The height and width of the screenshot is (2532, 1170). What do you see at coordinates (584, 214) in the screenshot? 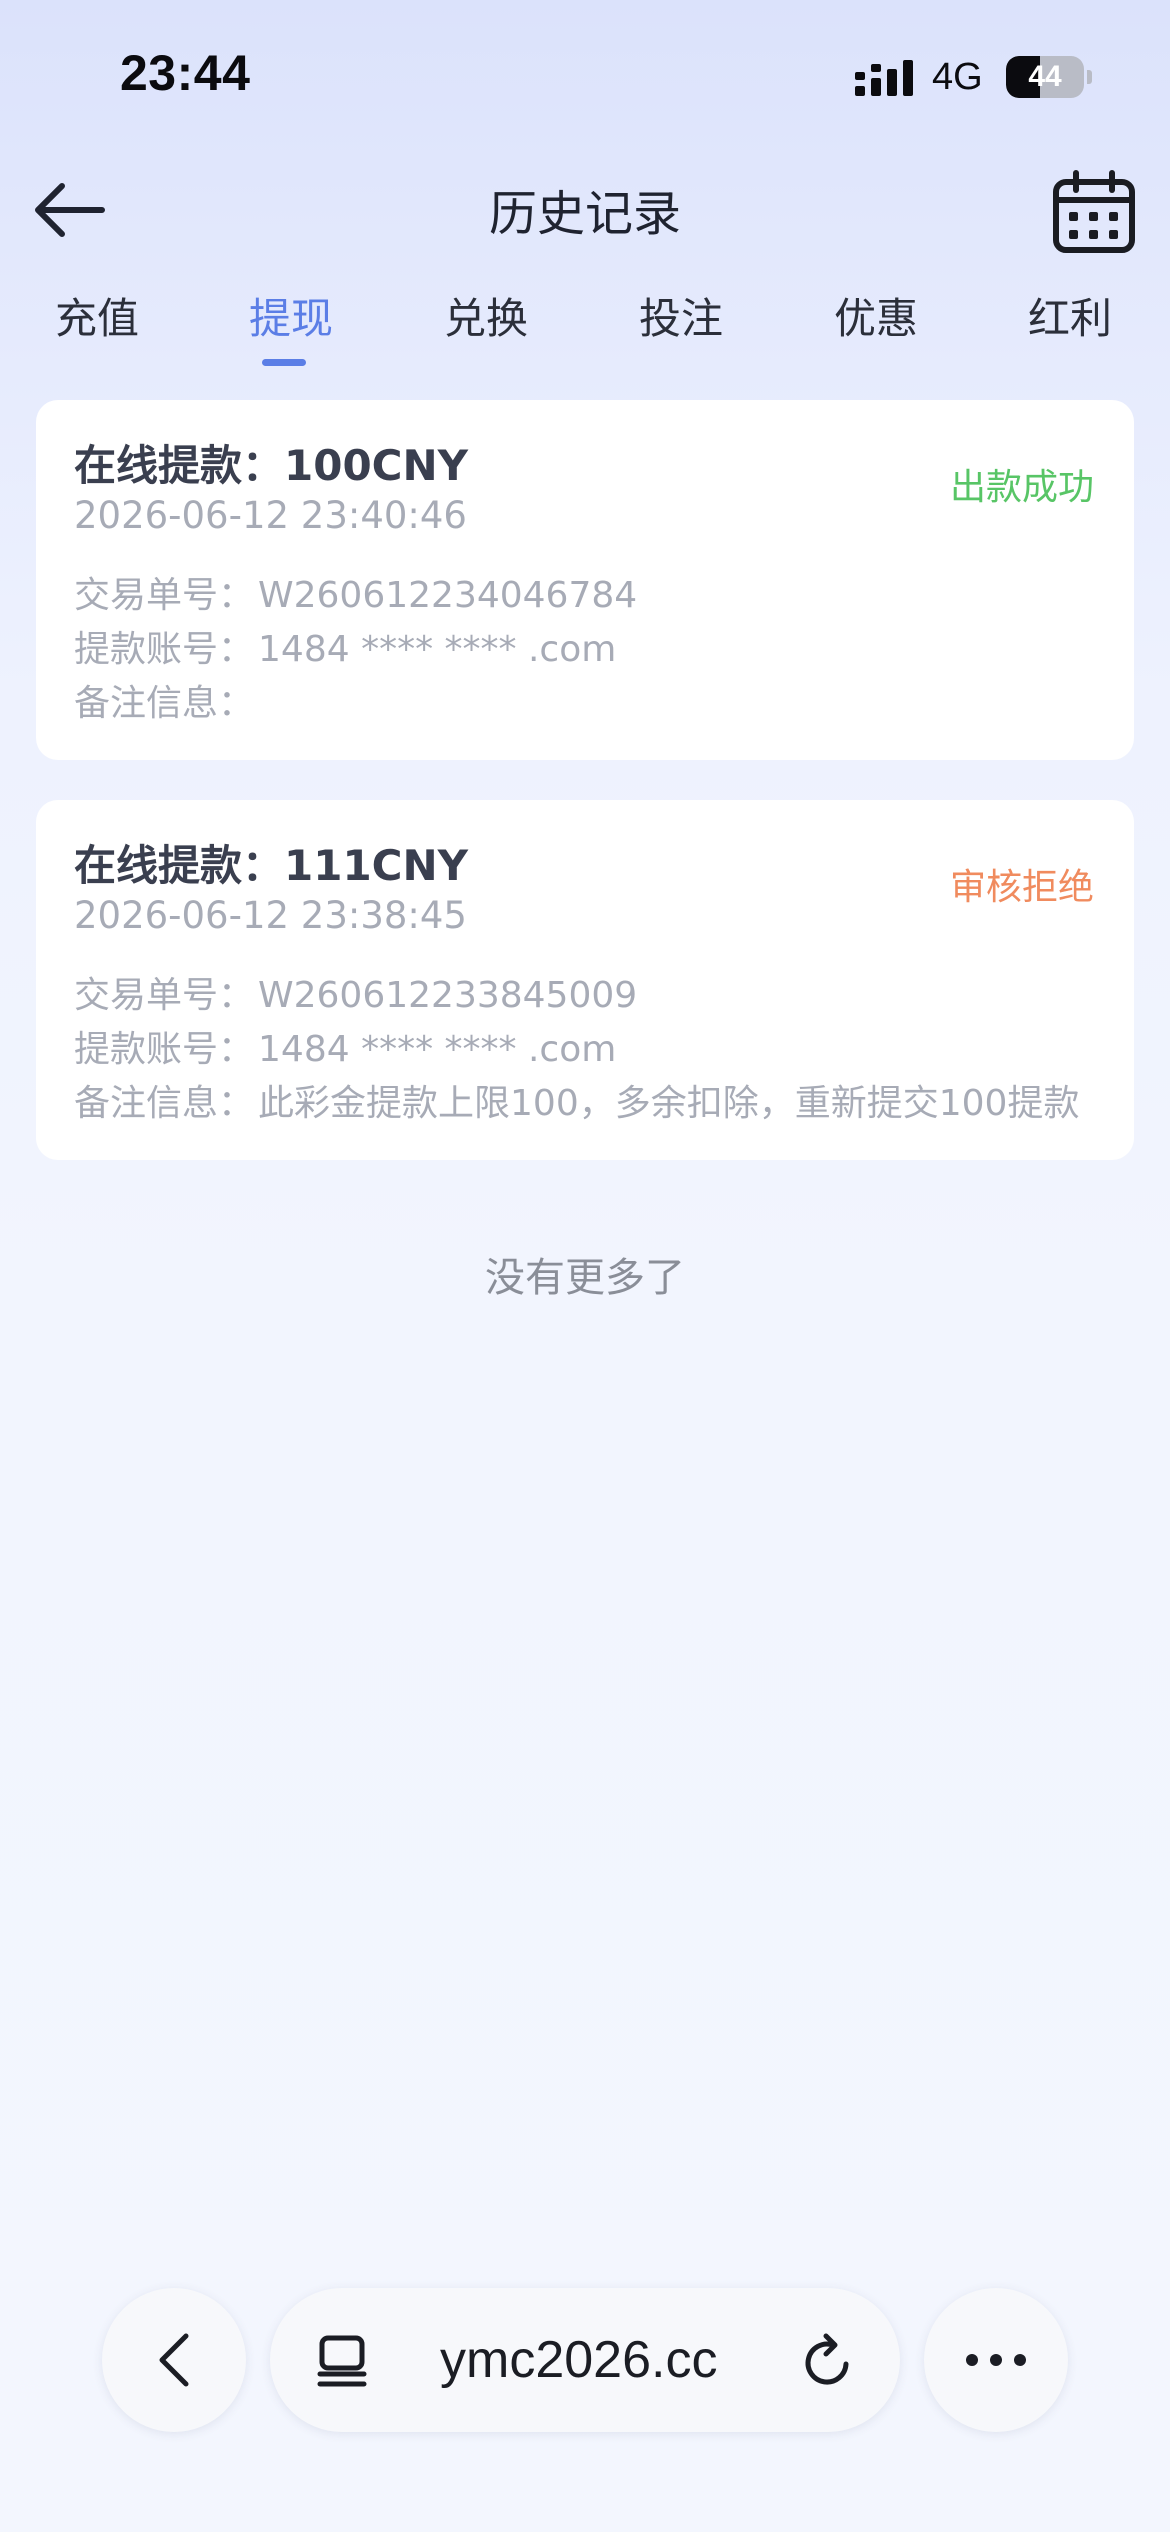
I see `page-title: 历史记录` at bounding box center [584, 214].